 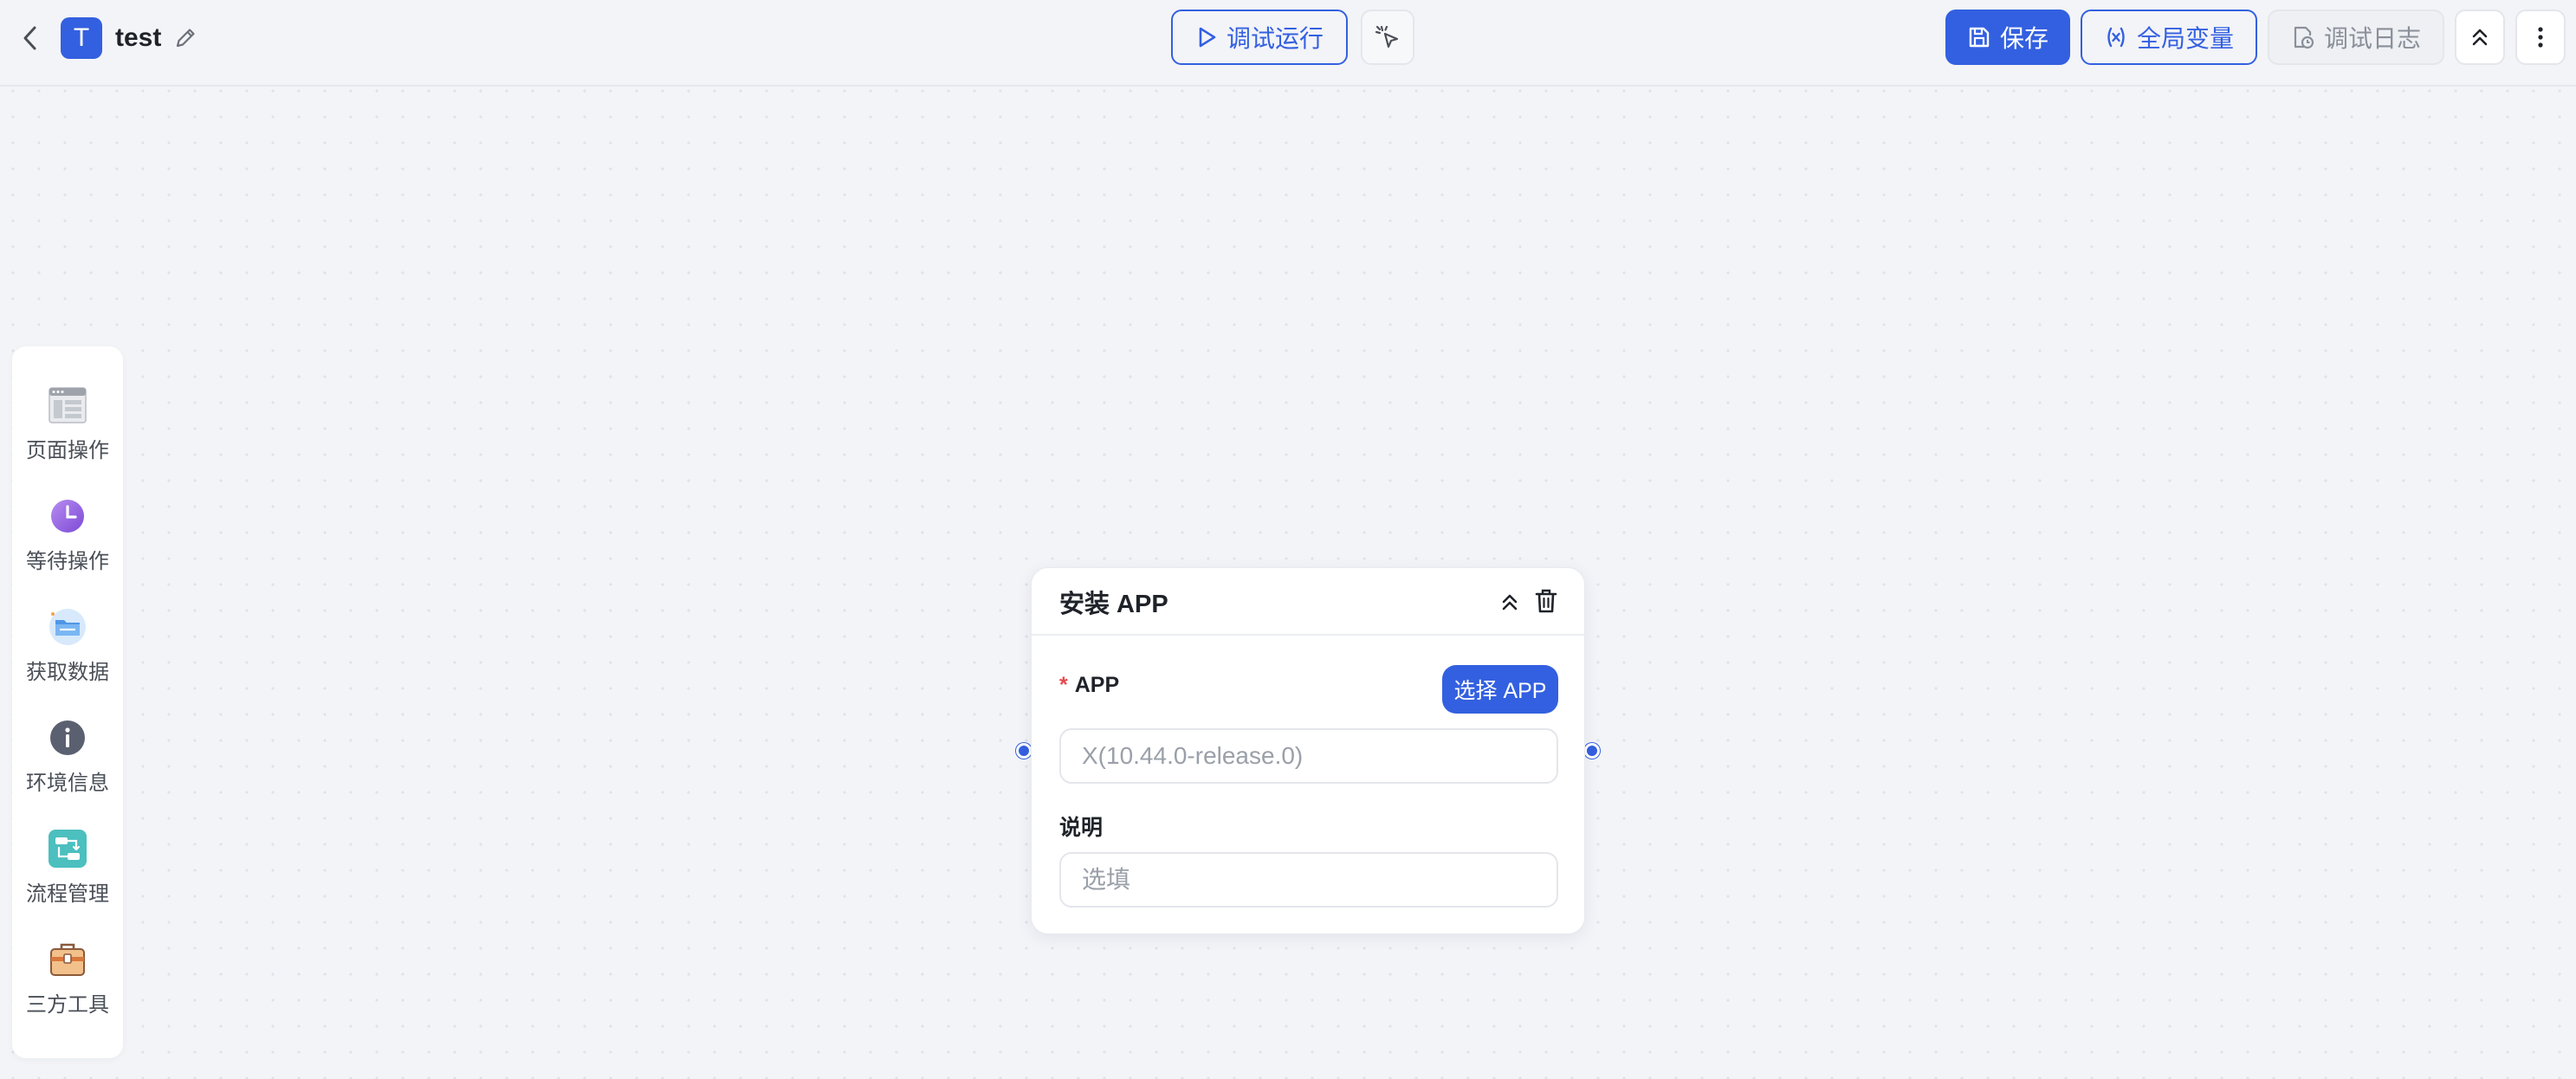 I want to click on sidebar-item-flow-management: 流程管理, so click(x=67, y=877).